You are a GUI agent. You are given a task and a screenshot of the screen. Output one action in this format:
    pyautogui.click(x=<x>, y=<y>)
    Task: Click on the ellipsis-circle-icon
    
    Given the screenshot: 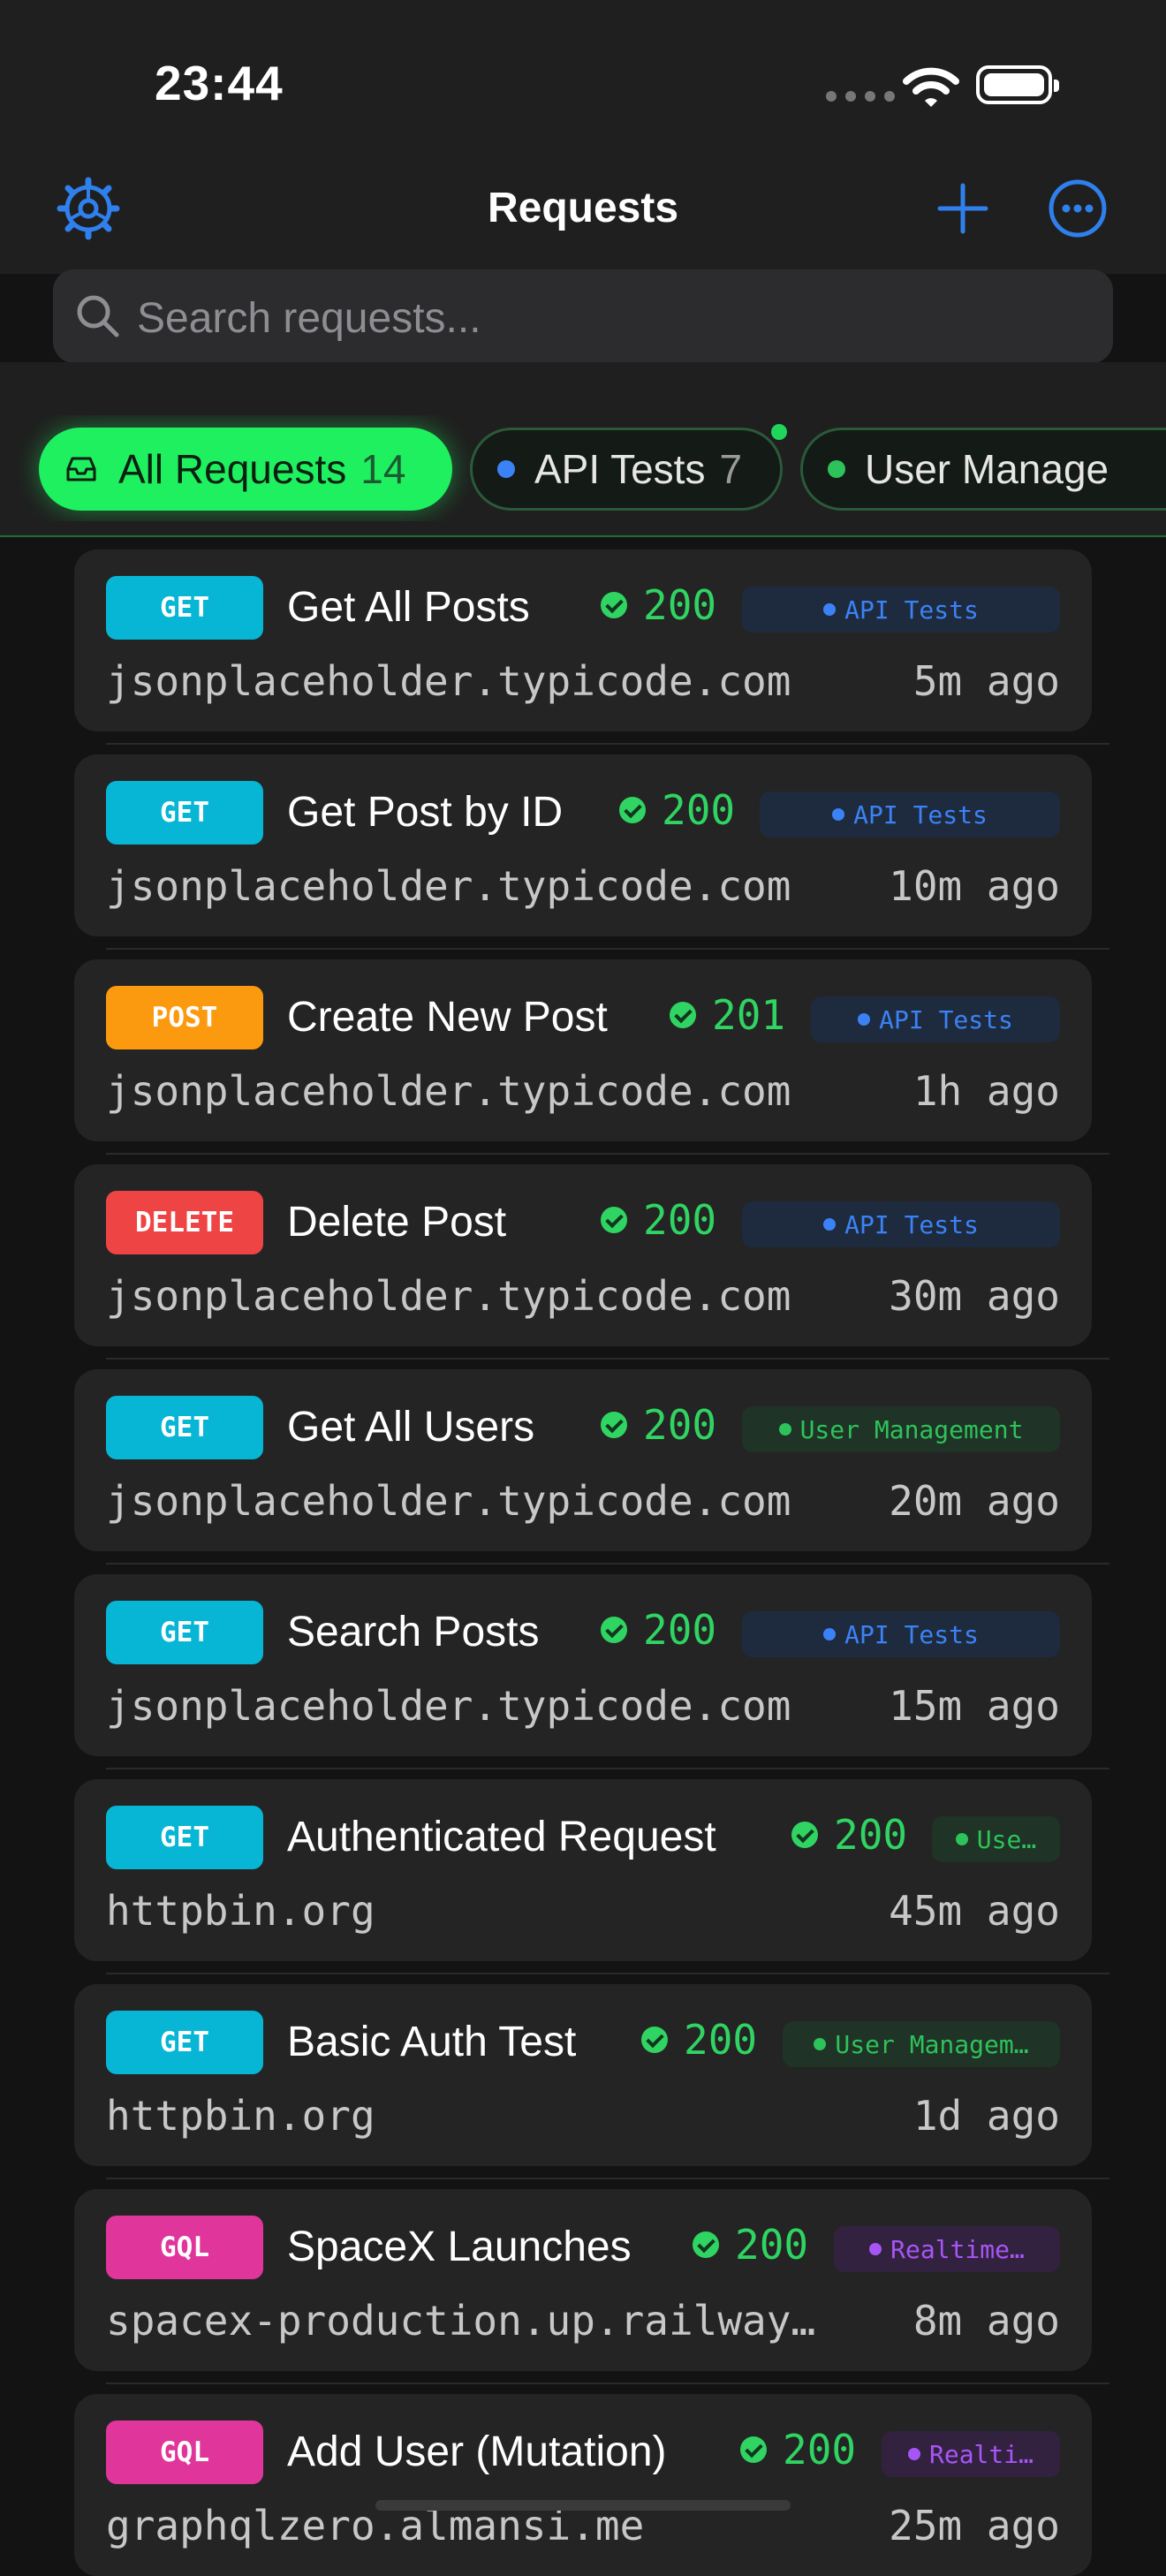 What is the action you would take?
    pyautogui.click(x=1078, y=209)
    